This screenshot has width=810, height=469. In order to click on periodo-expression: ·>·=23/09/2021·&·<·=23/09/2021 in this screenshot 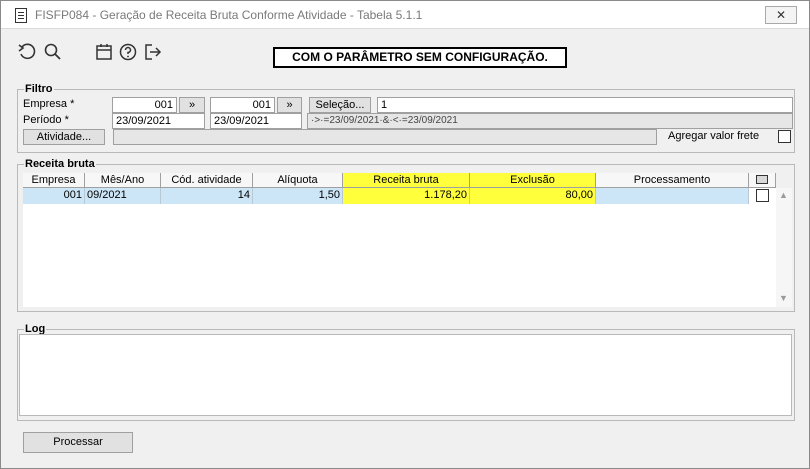, I will do `click(550, 121)`.